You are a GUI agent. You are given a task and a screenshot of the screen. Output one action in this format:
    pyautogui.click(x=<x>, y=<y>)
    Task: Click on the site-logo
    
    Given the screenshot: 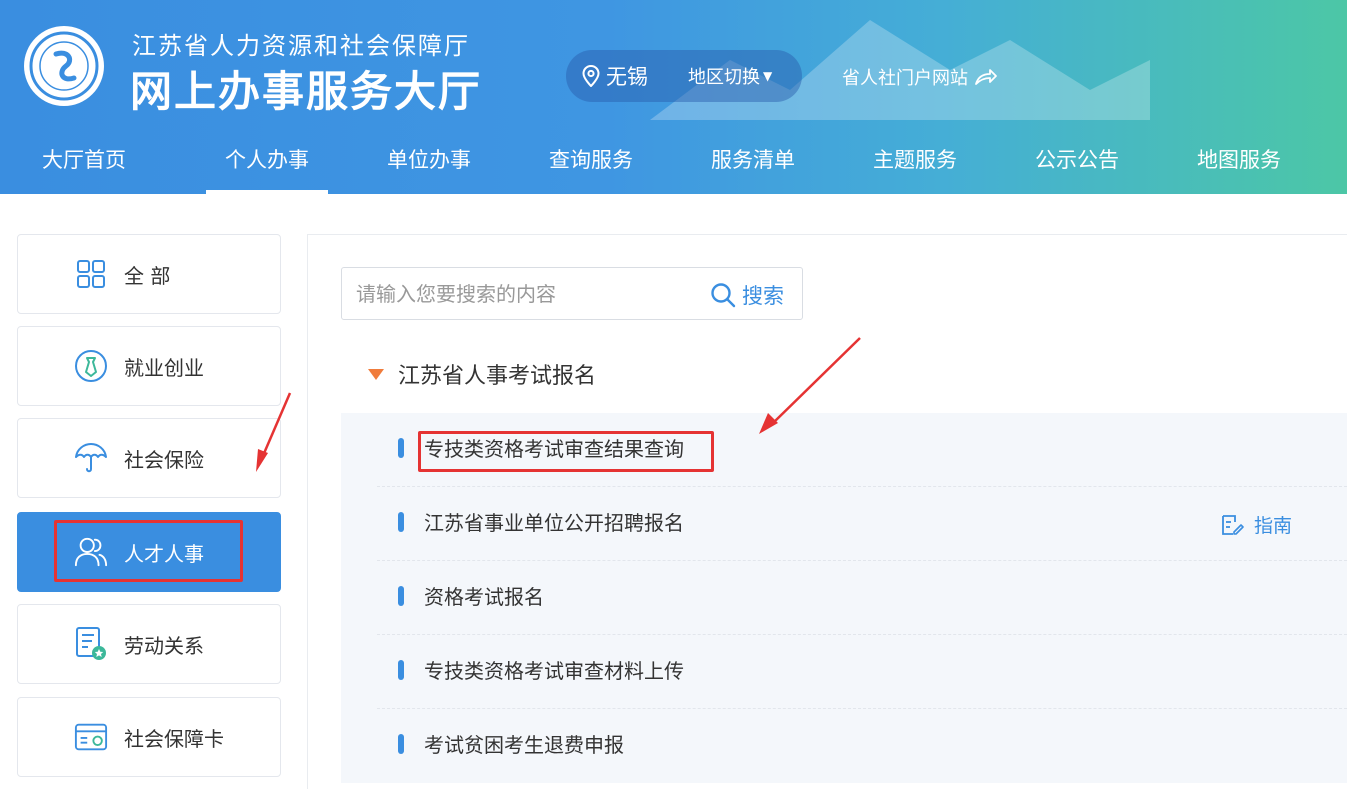 What is the action you would take?
    pyautogui.click(x=64, y=66)
    